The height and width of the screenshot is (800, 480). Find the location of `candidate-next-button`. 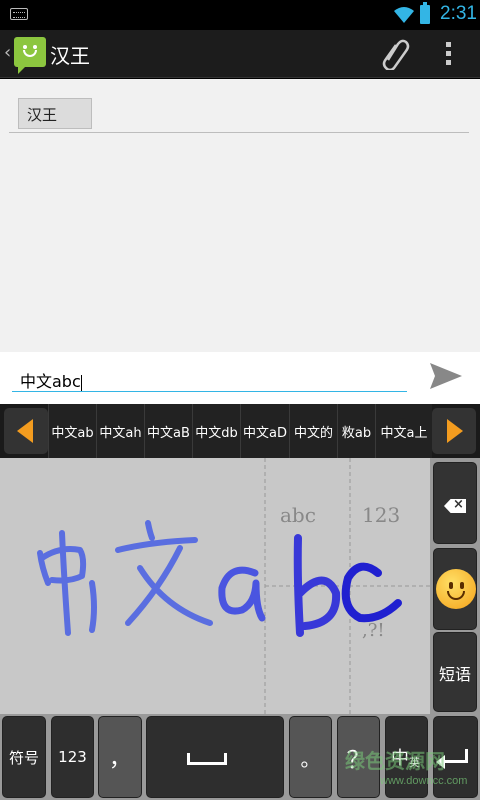

candidate-next-button is located at coordinates (454, 431).